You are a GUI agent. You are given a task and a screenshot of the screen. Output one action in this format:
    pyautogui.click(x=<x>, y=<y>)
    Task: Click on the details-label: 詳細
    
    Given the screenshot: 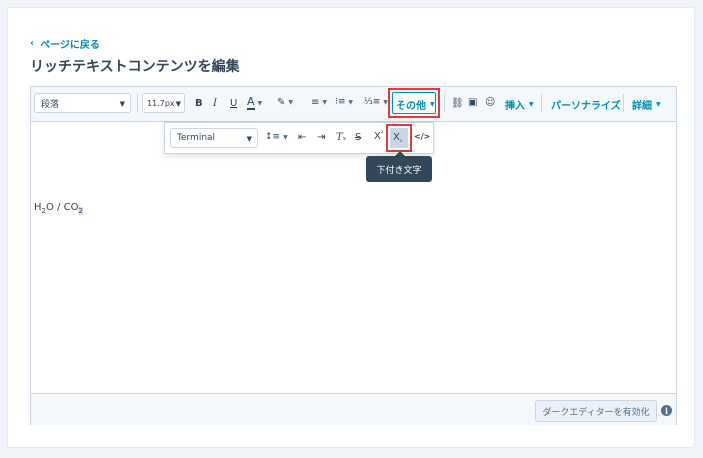 What is the action you would take?
    pyautogui.click(x=642, y=106)
    